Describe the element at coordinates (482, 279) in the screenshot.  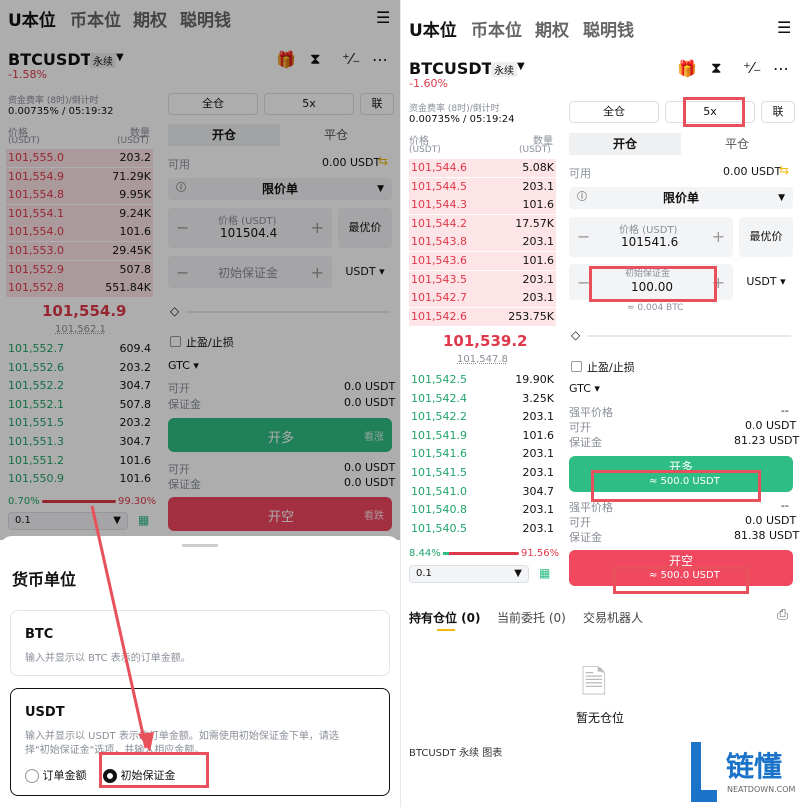
I see `ask-row: 101,543.5 203.1` at that location.